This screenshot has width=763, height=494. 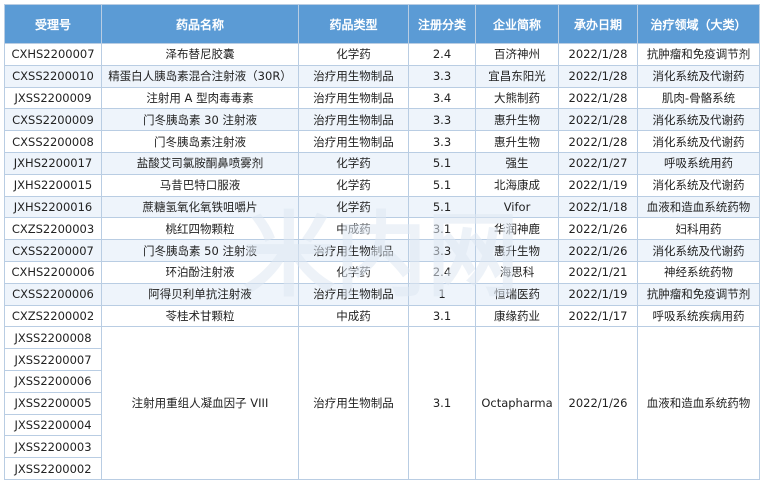 I want to click on column-header: 药品类型, so click(x=353, y=24).